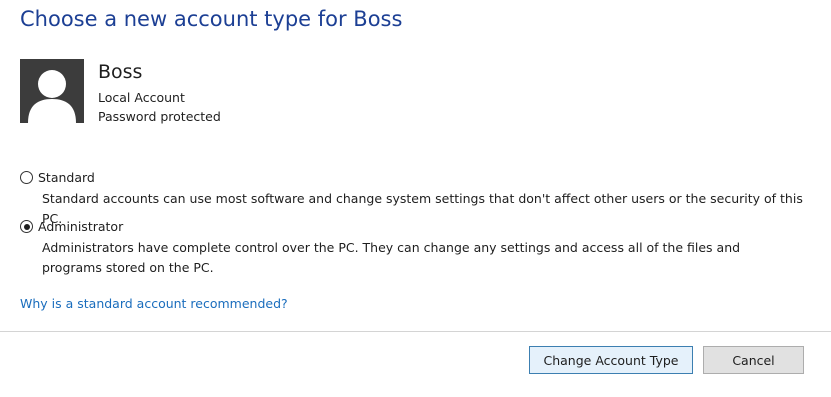 The height and width of the screenshot is (397, 831). What do you see at coordinates (211, 19) in the screenshot?
I see `dialog-title: Choose a new account type for Boss` at bounding box center [211, 19].